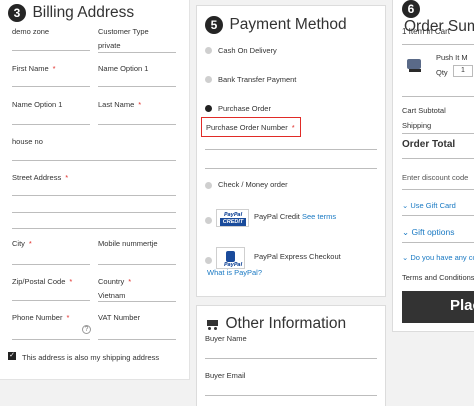 This screenshot has width=474, height=406. Describe the element at coordinates (137, 124) in the screenshot. I see `last-name-input` at that location.